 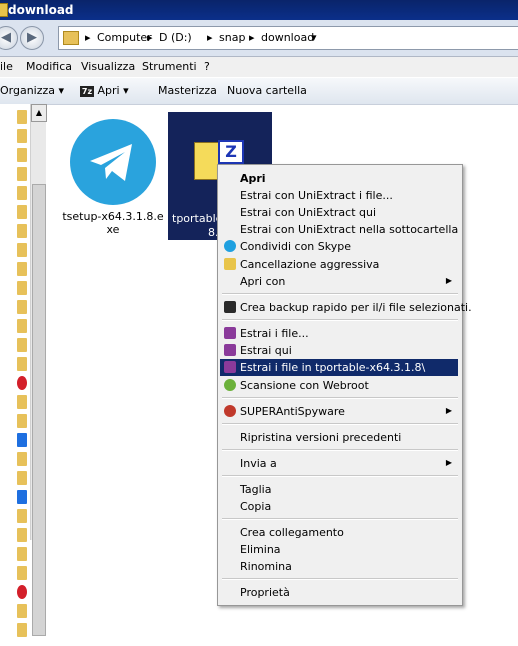 I want to click on file-item-label: tsetup-x64.3.1.8.e xe, so click(x=113, y=223).